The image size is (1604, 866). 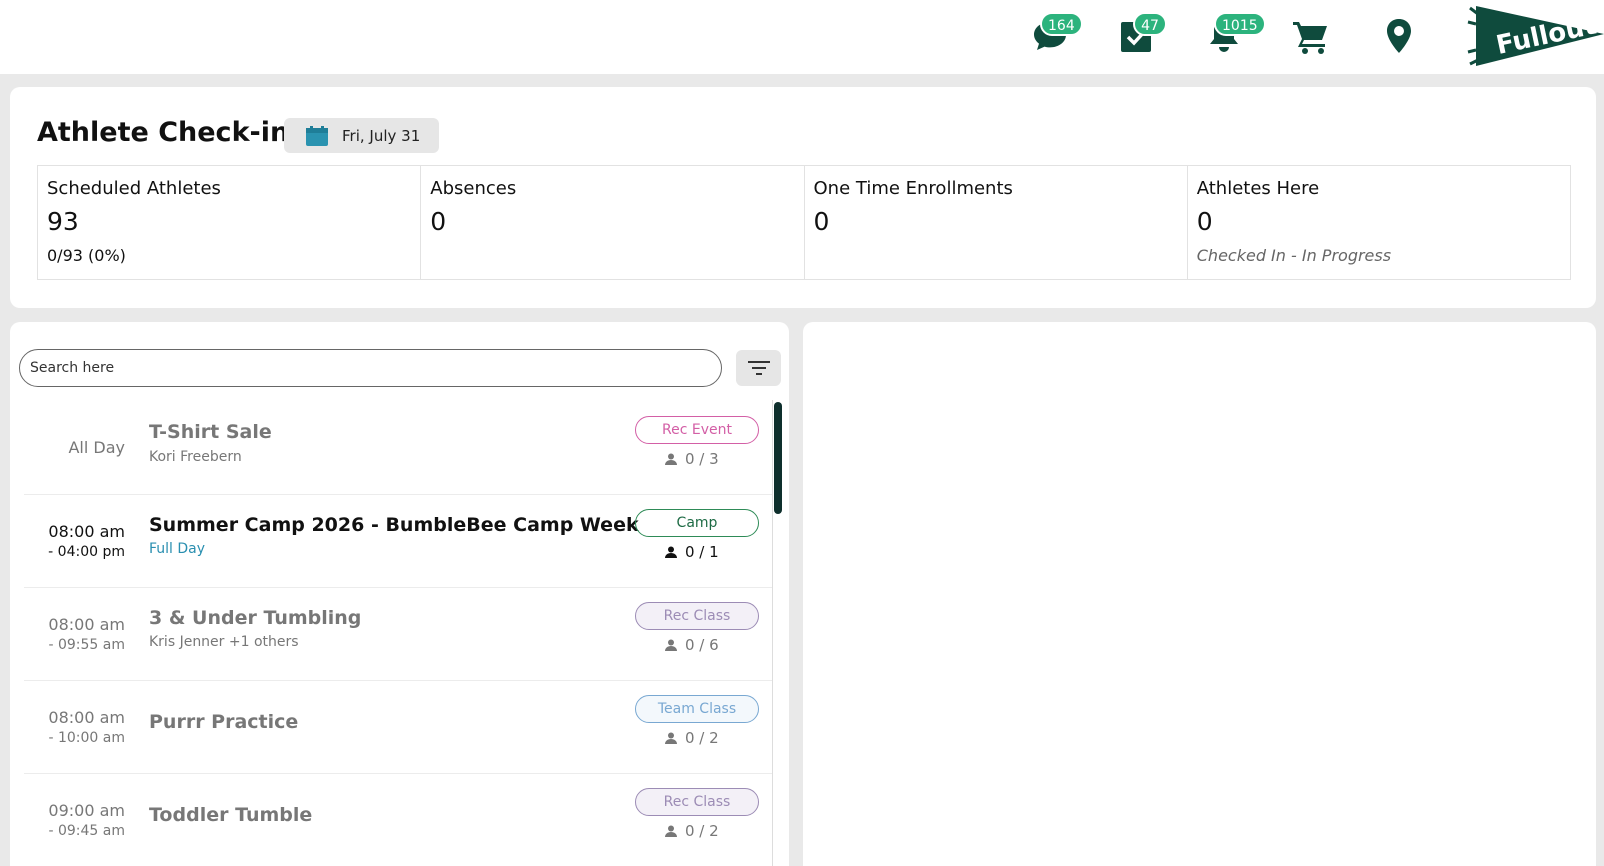 I want to click on enrollment-count-value: 0 / 6, so click(x=702, y=645).